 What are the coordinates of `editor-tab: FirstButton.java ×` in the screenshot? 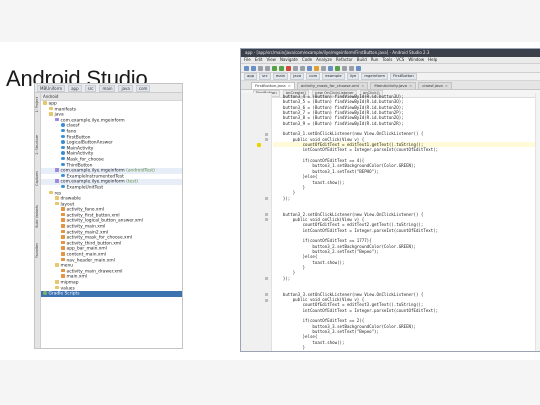 It's located at (273, 85).